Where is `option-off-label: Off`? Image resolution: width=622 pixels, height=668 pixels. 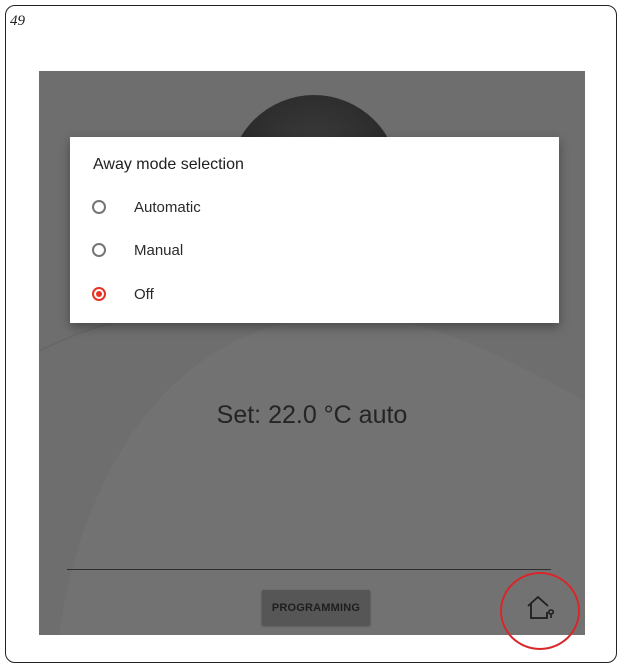
option-off-label: Off is located at coordinates (144, 294).